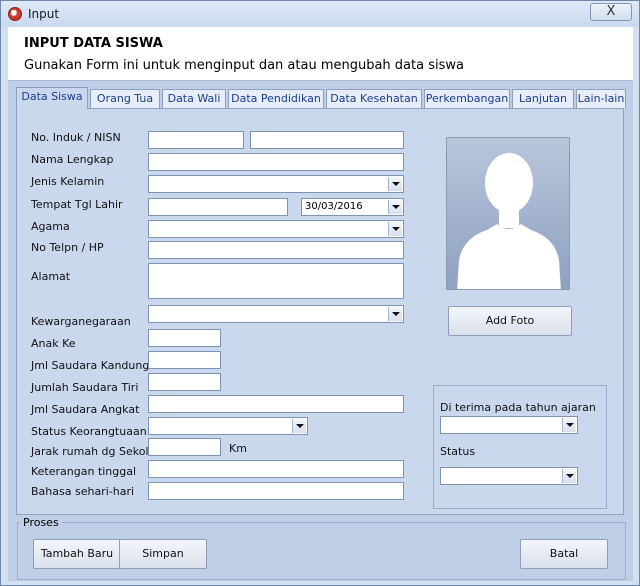  I want to click on status-keorangtuaan-select, so click(228, 426).